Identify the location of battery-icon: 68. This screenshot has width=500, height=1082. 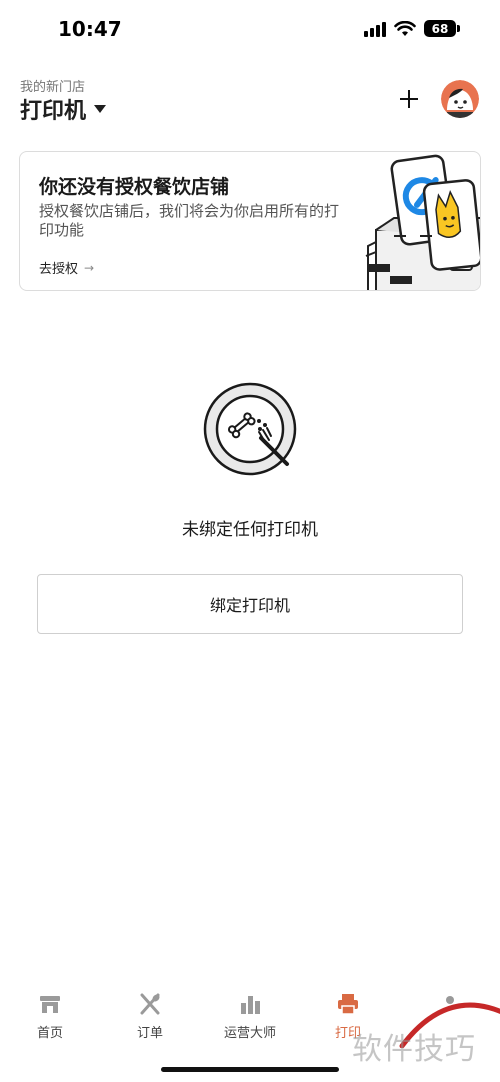
(442, 28).